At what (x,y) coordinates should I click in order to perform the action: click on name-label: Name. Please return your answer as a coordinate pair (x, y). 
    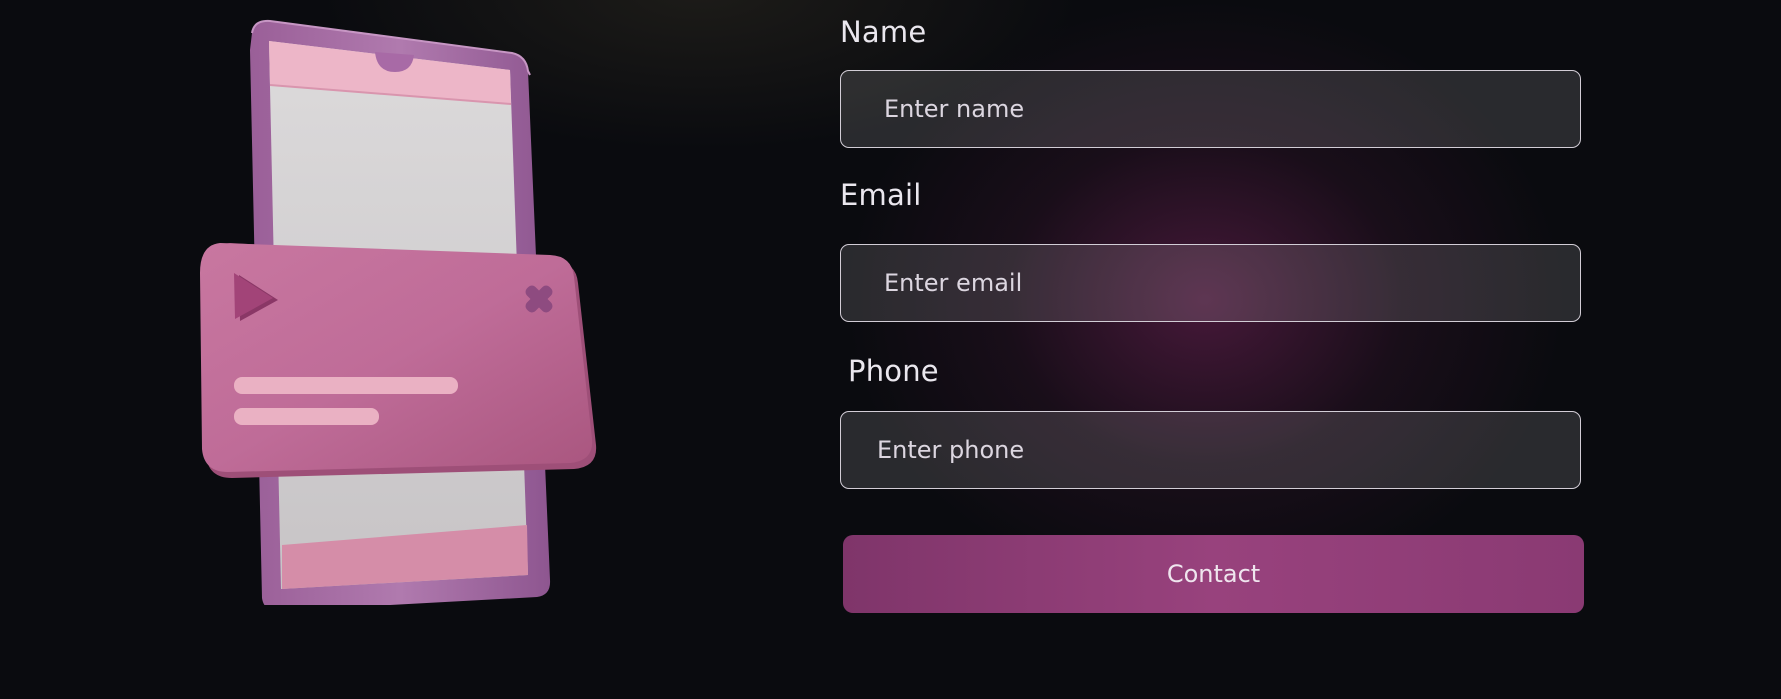
    Looking at the image, I should click on (883, 32).